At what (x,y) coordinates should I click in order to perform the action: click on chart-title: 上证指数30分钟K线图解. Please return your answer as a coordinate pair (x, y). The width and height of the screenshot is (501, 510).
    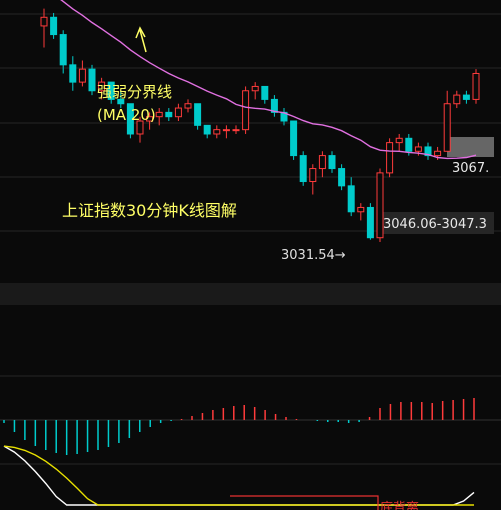
    Looking at the image, I should click on (149, 210).